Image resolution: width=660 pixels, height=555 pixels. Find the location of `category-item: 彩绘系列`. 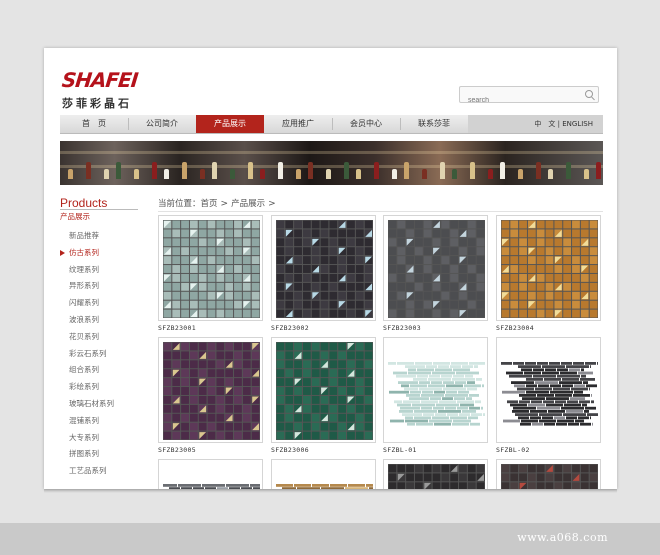

category-item: 彩绘系列 is located at coordinates (91, 387).